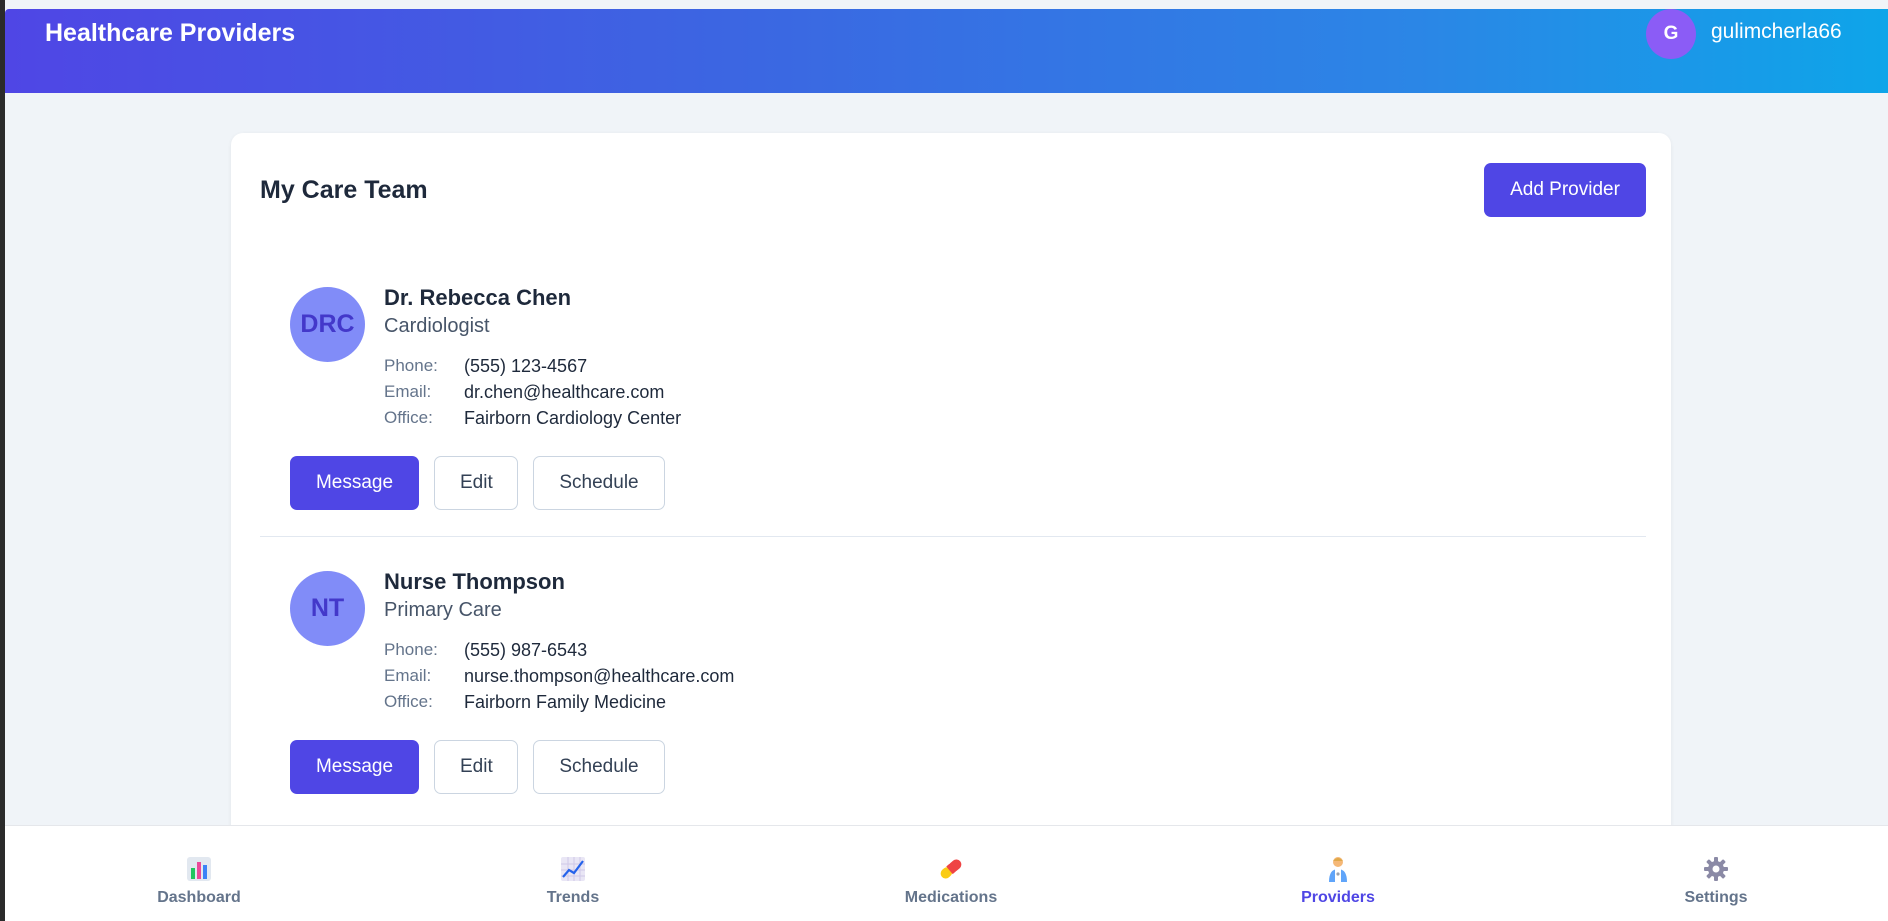  I want to click on office-row: Office: Fairborn Cardiology Center, so click(532, 421).